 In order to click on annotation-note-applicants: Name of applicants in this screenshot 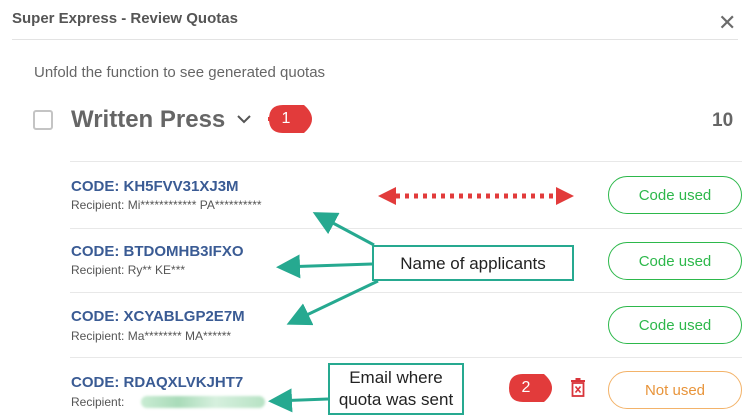, I will do `click(473, 263)`.